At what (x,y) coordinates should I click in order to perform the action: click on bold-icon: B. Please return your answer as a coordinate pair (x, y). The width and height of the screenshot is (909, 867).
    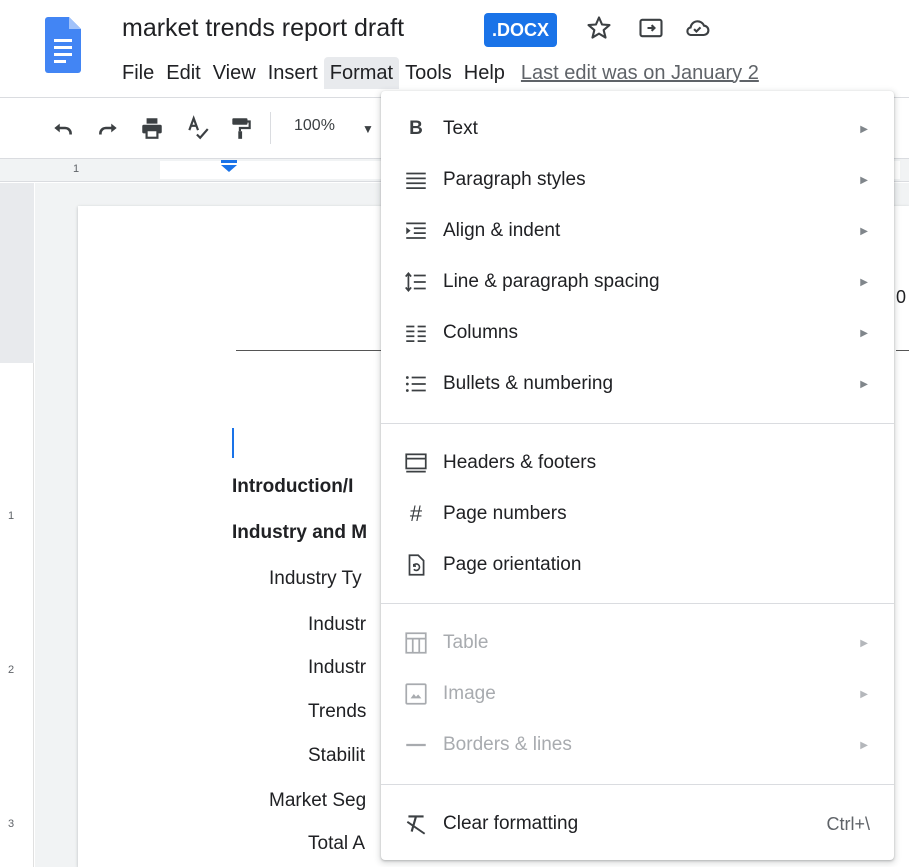
    Looking at the image, I should click on (416, 128).